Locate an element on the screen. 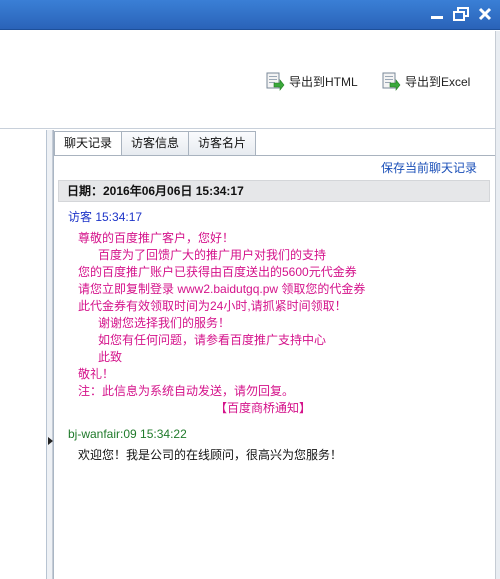  message-line: 您的百度推广账户已获得由百度送出的5600元代金券 is located at coordinates (217, 272).